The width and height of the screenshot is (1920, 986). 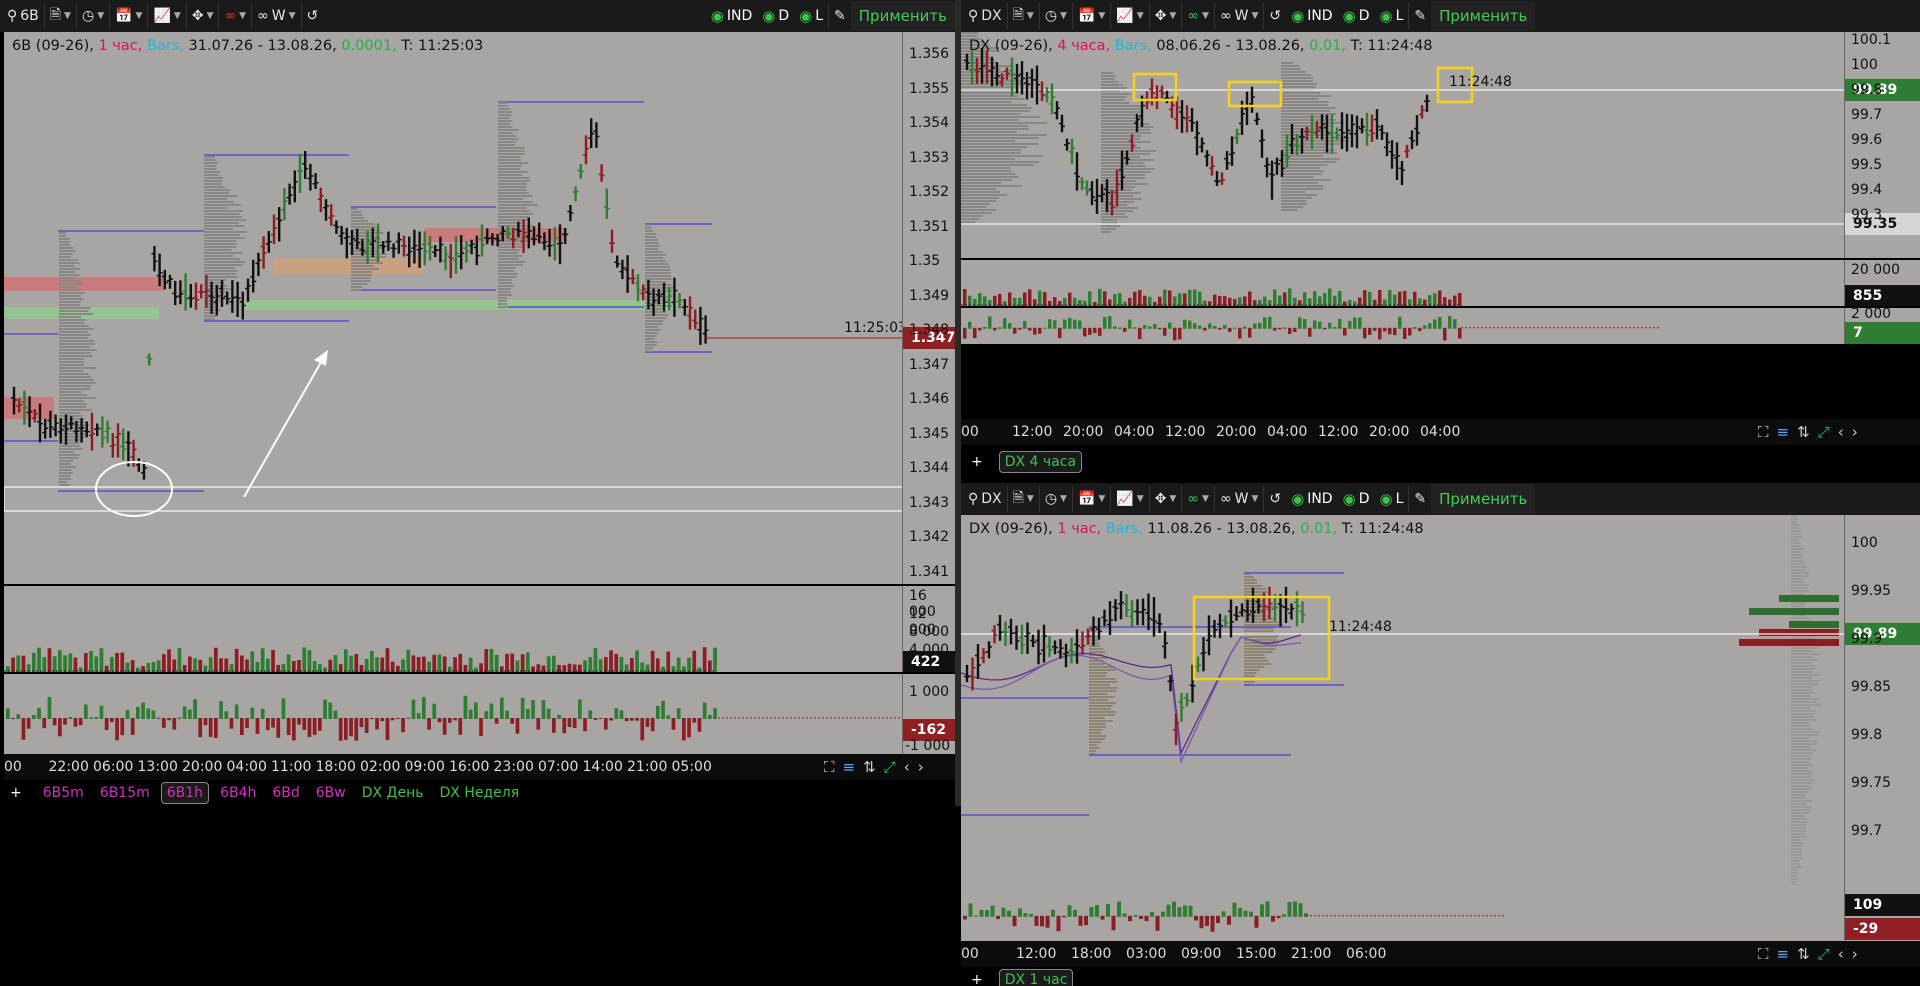 I want to click on chevron-down-icon: ▼, so click(x=1205, y=16).